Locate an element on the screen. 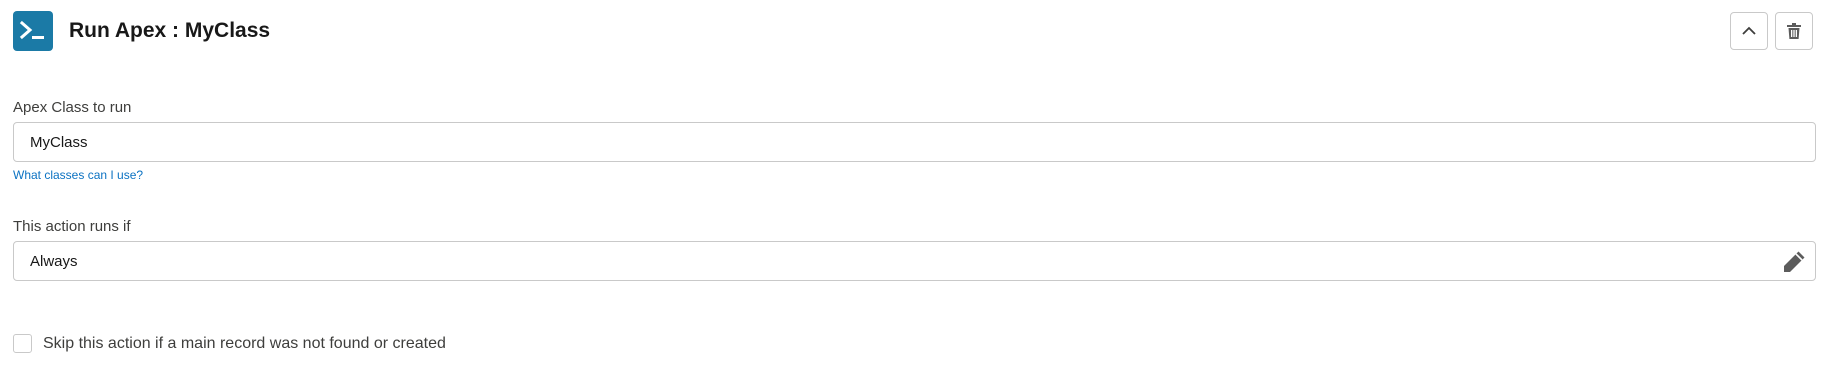 The width and height of the screenshot is (1825, 385). chevron-up-icon is located at coordinates (1749, 30).